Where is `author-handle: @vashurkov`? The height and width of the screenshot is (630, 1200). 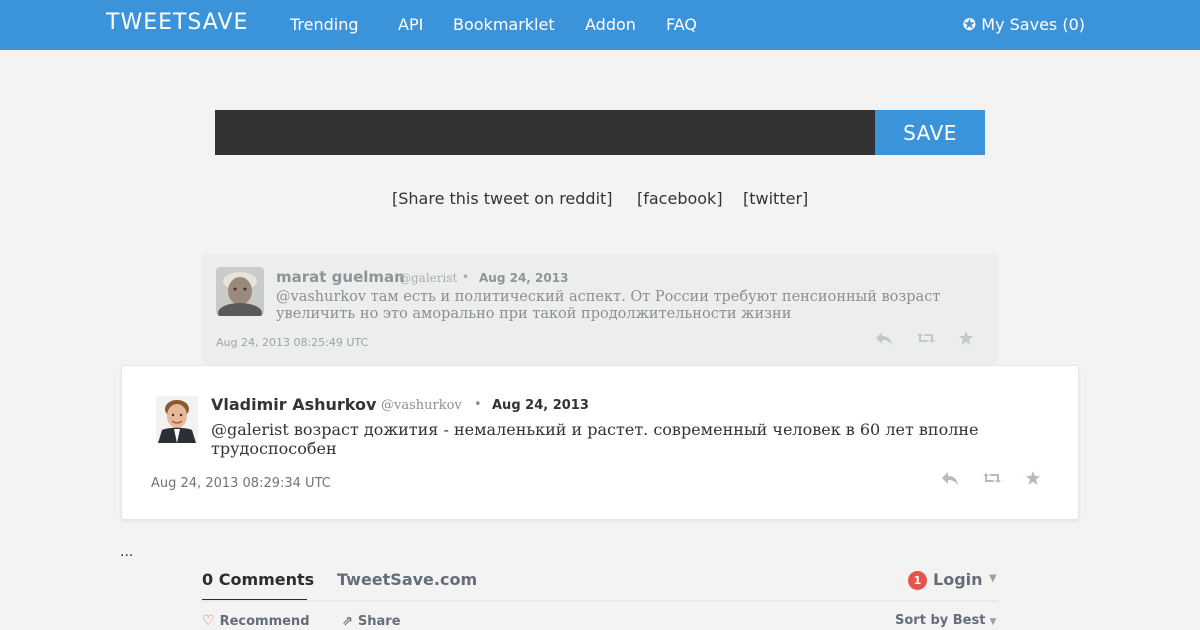 author-handle: @vashurkov is located at coordinates (421, 405).